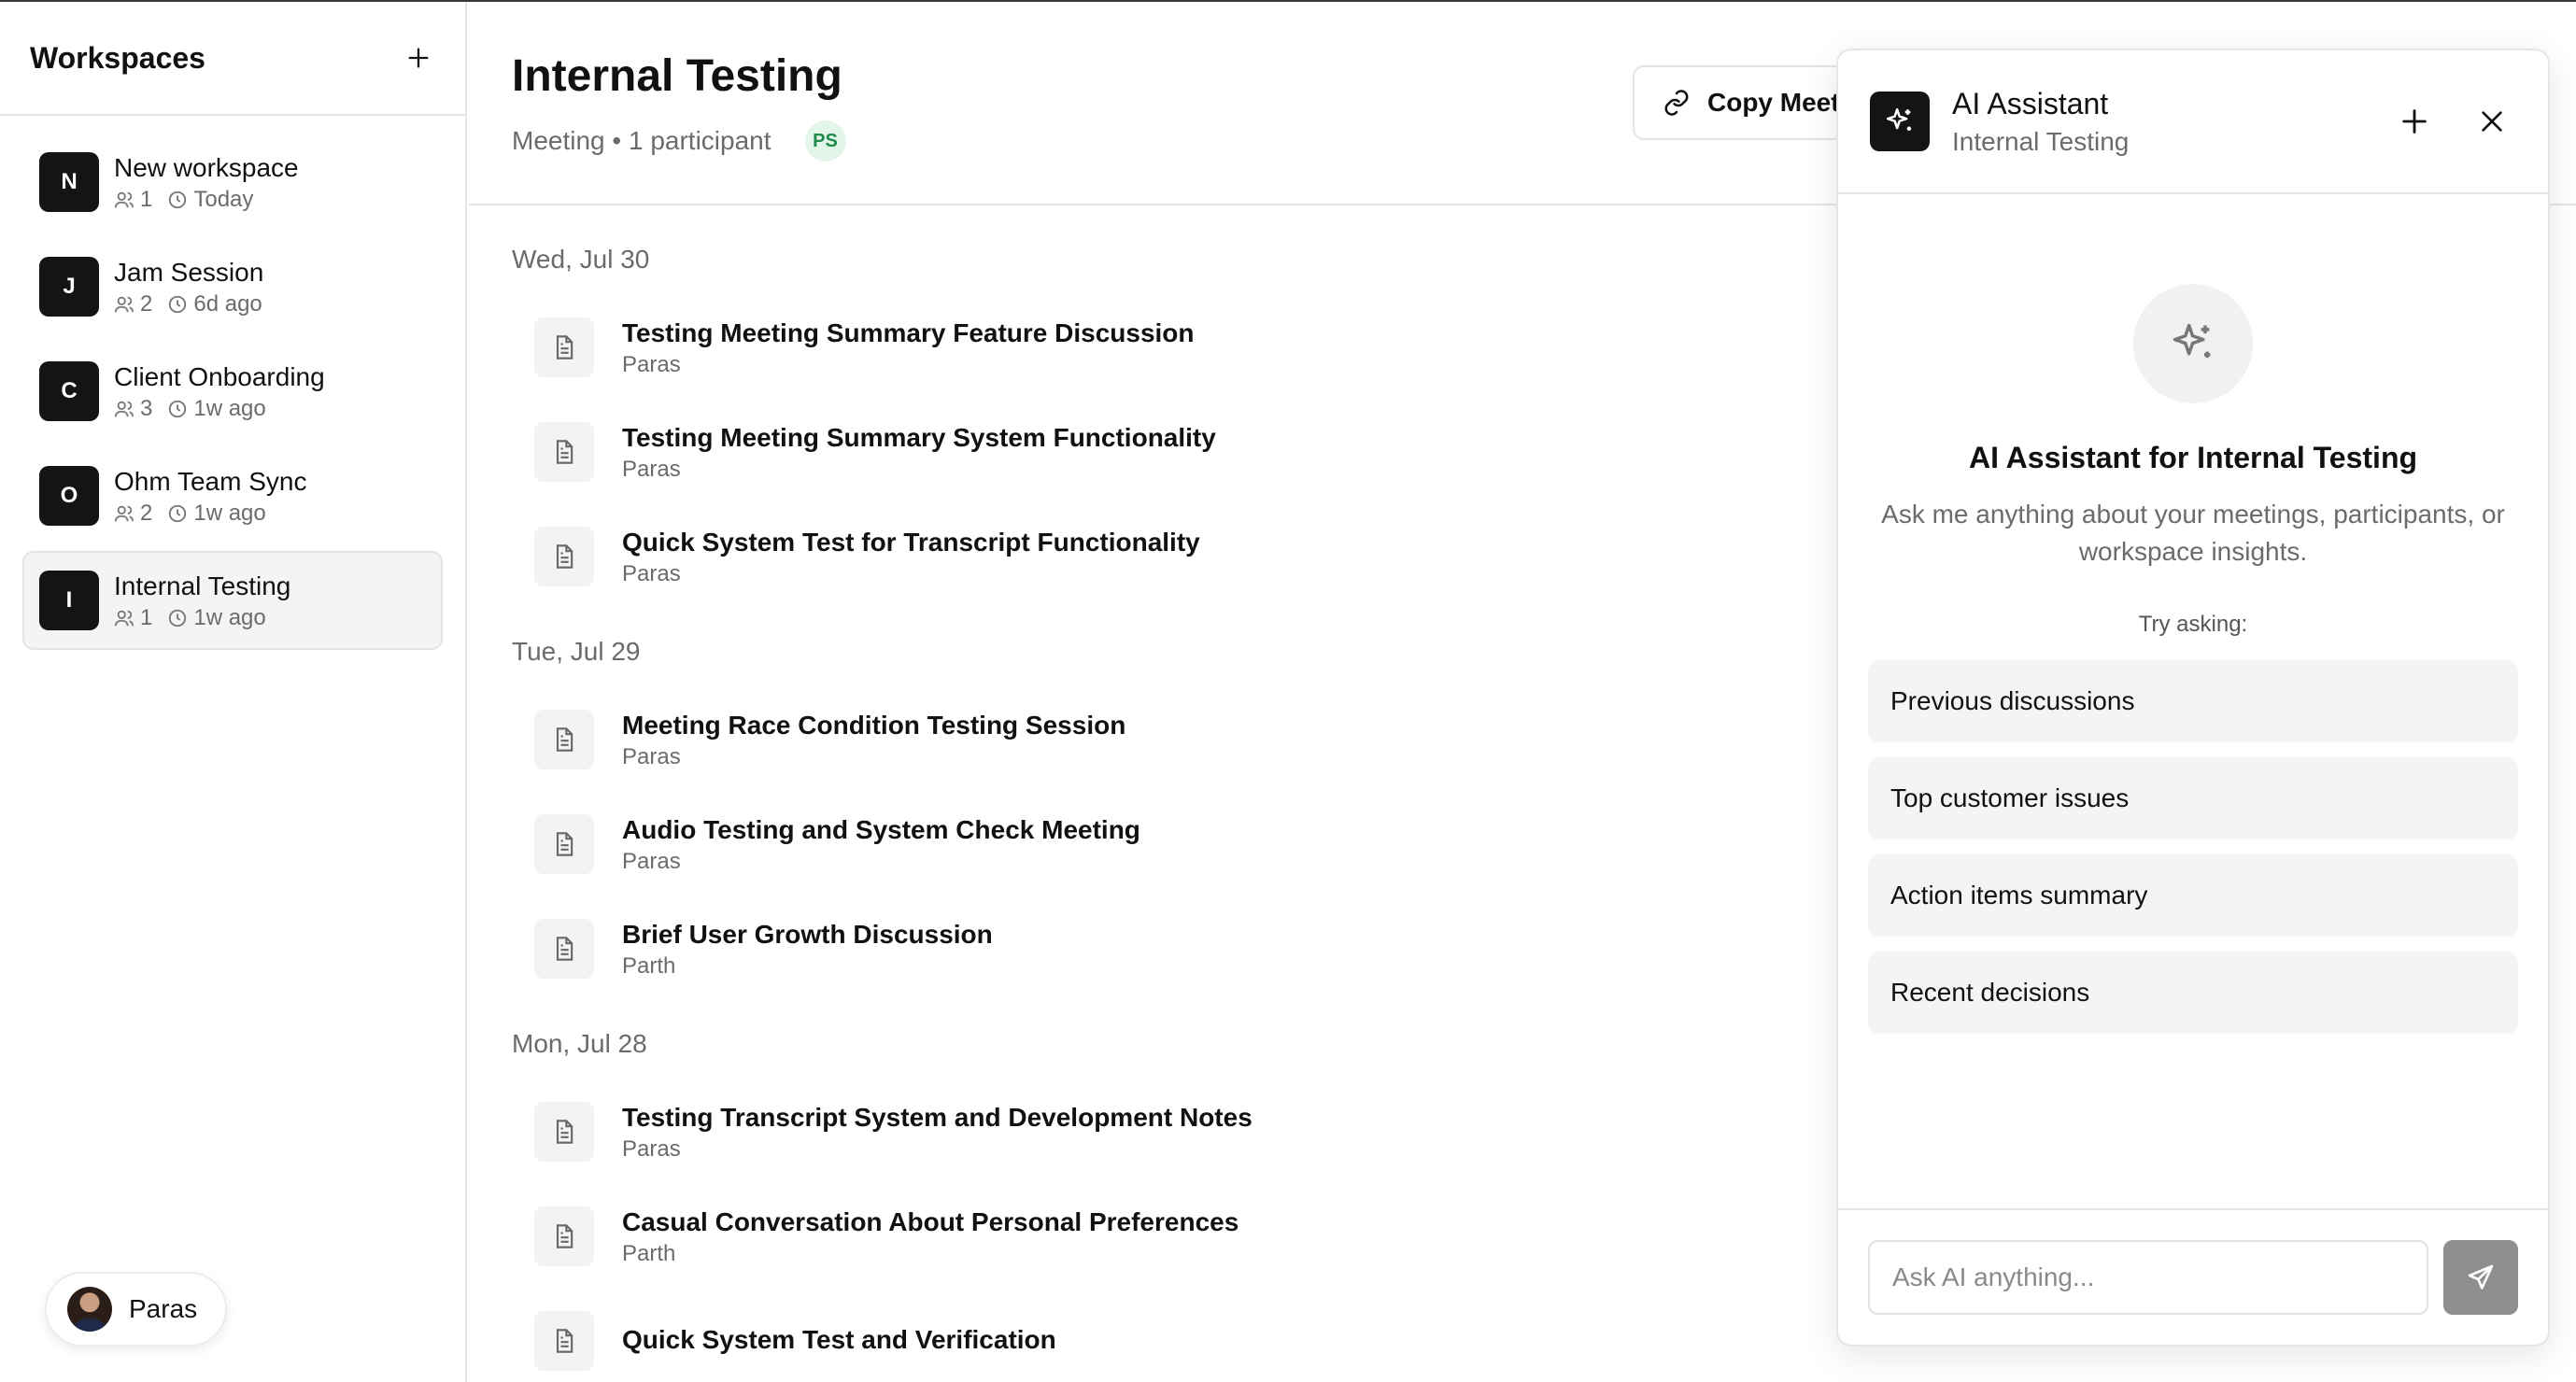  I want to click on user-name: Paras, so click(163, 1308).